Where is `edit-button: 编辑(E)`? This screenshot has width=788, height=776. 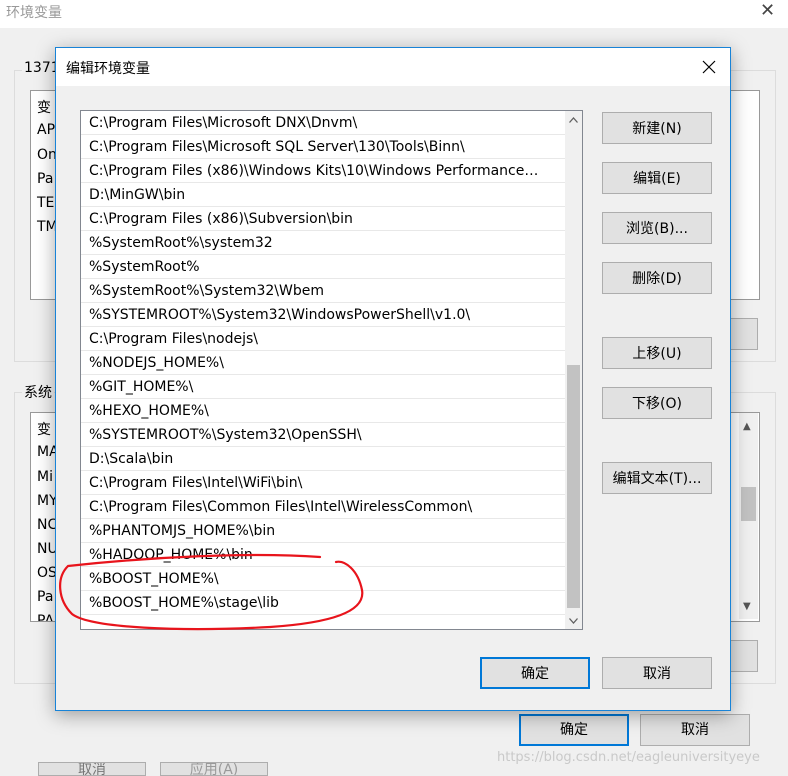 edit-button: 编辑(E) is located at coordinates (657, 178).